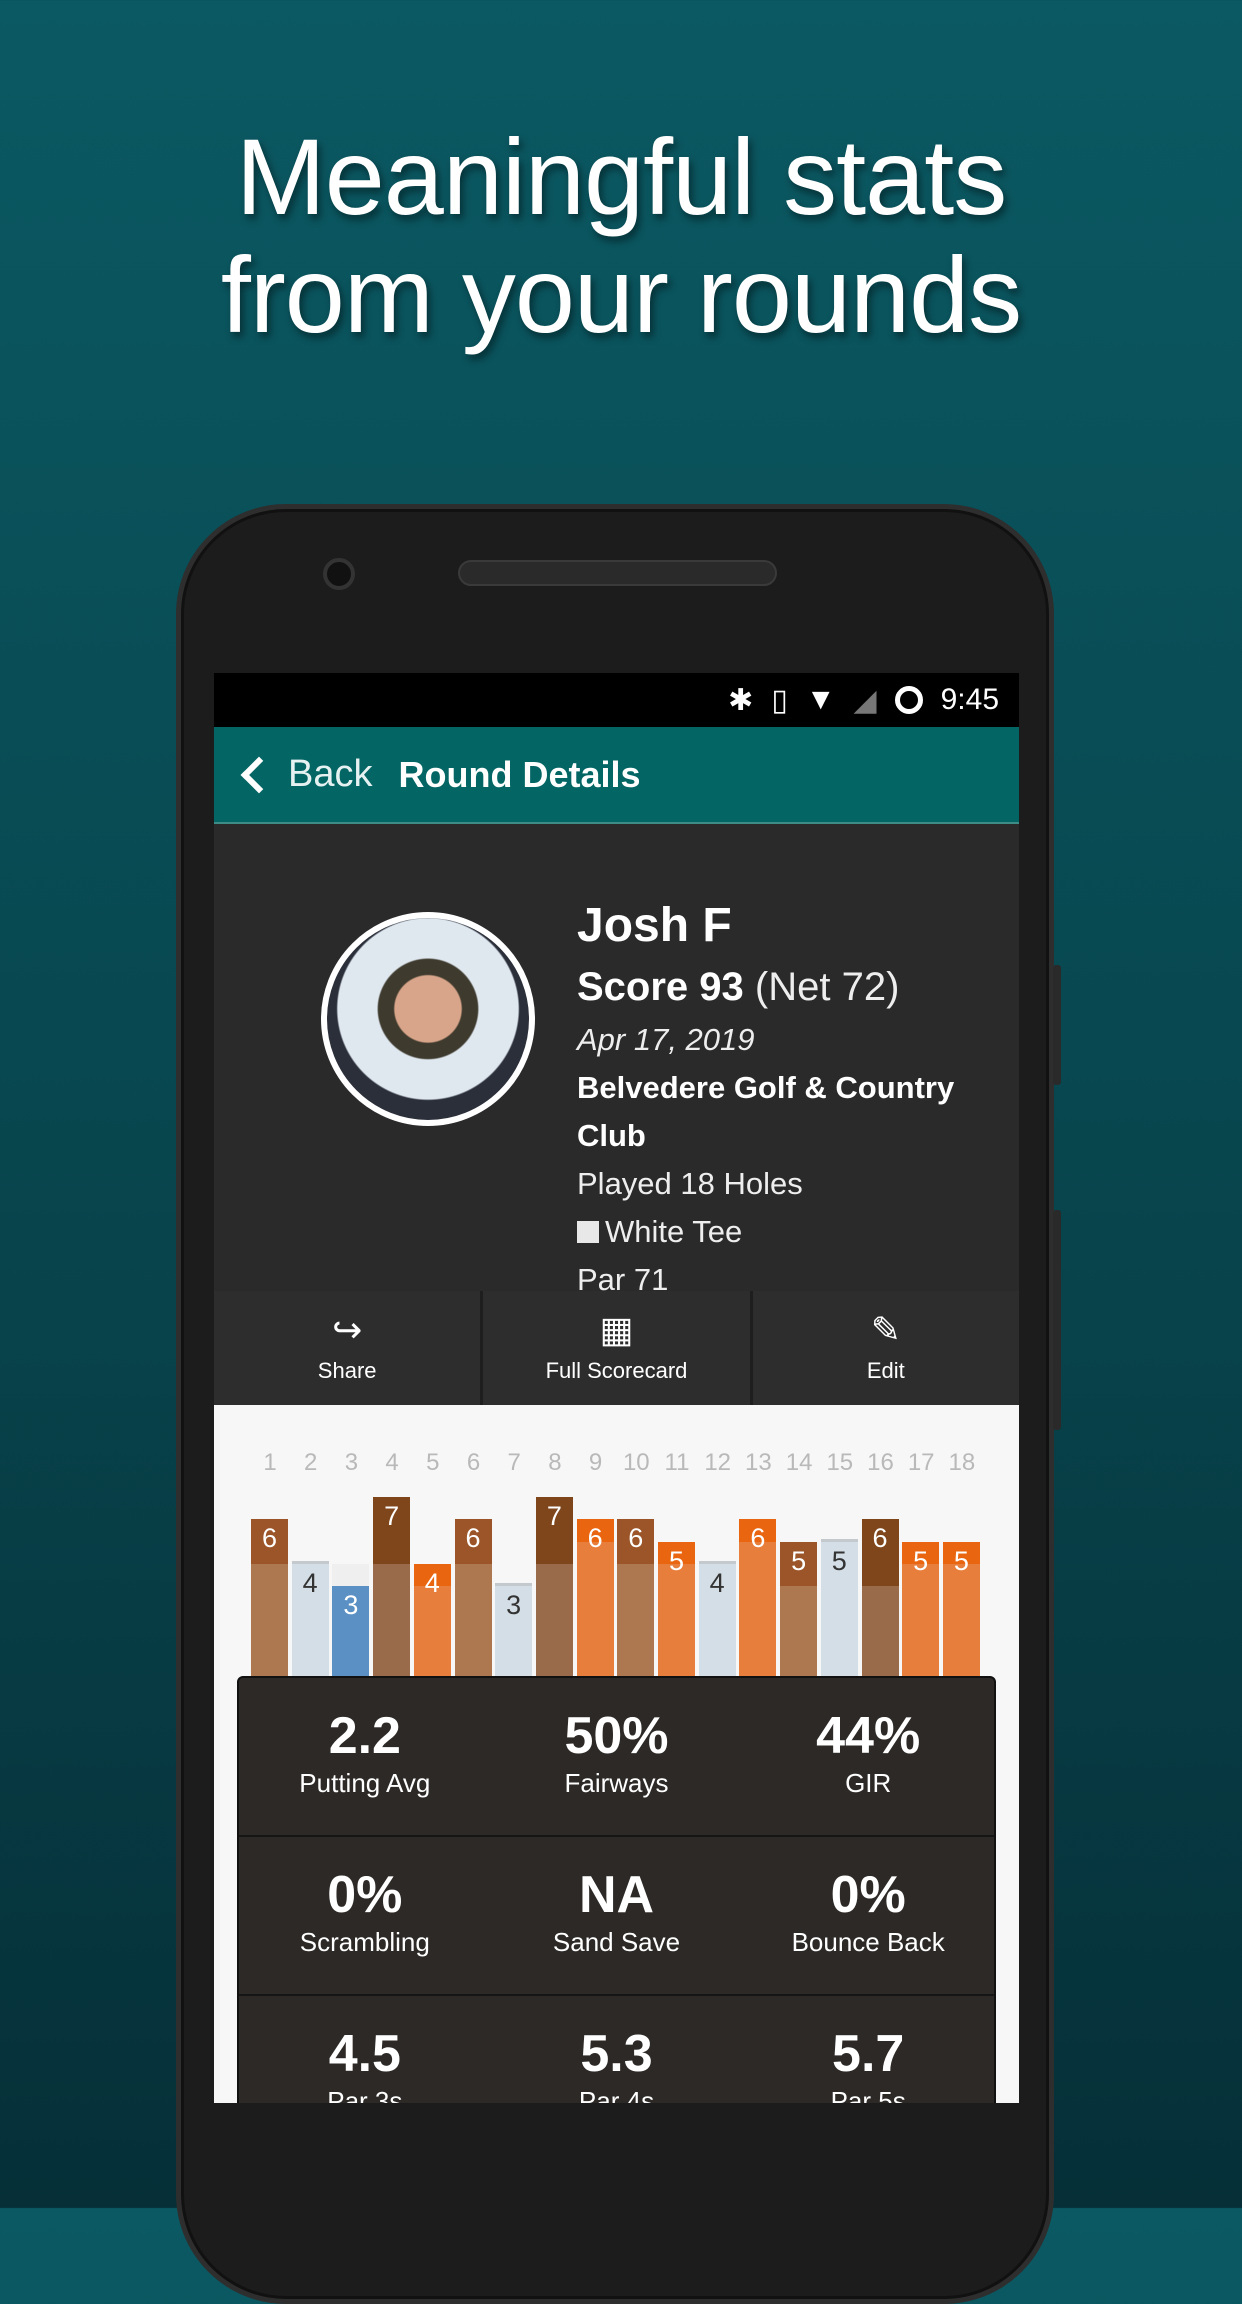 Image resolution: width=1242 pixels, height=2304 pixels. I want to click on hole-label: 7, so click(514, 1462).